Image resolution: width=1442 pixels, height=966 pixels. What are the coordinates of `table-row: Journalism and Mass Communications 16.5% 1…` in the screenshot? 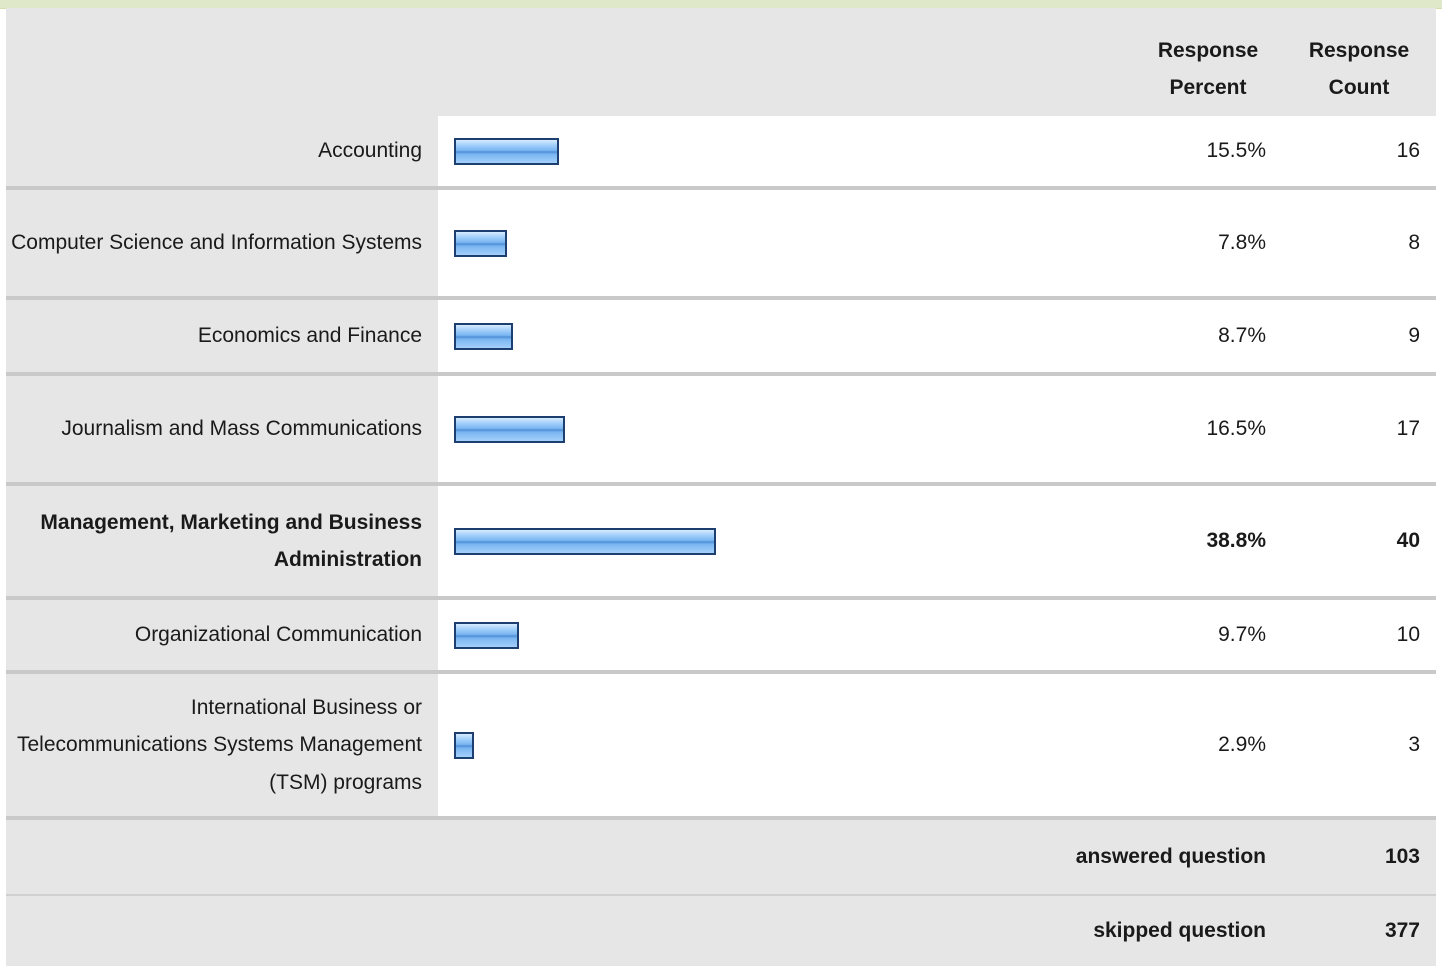 It's located at (721, 429).